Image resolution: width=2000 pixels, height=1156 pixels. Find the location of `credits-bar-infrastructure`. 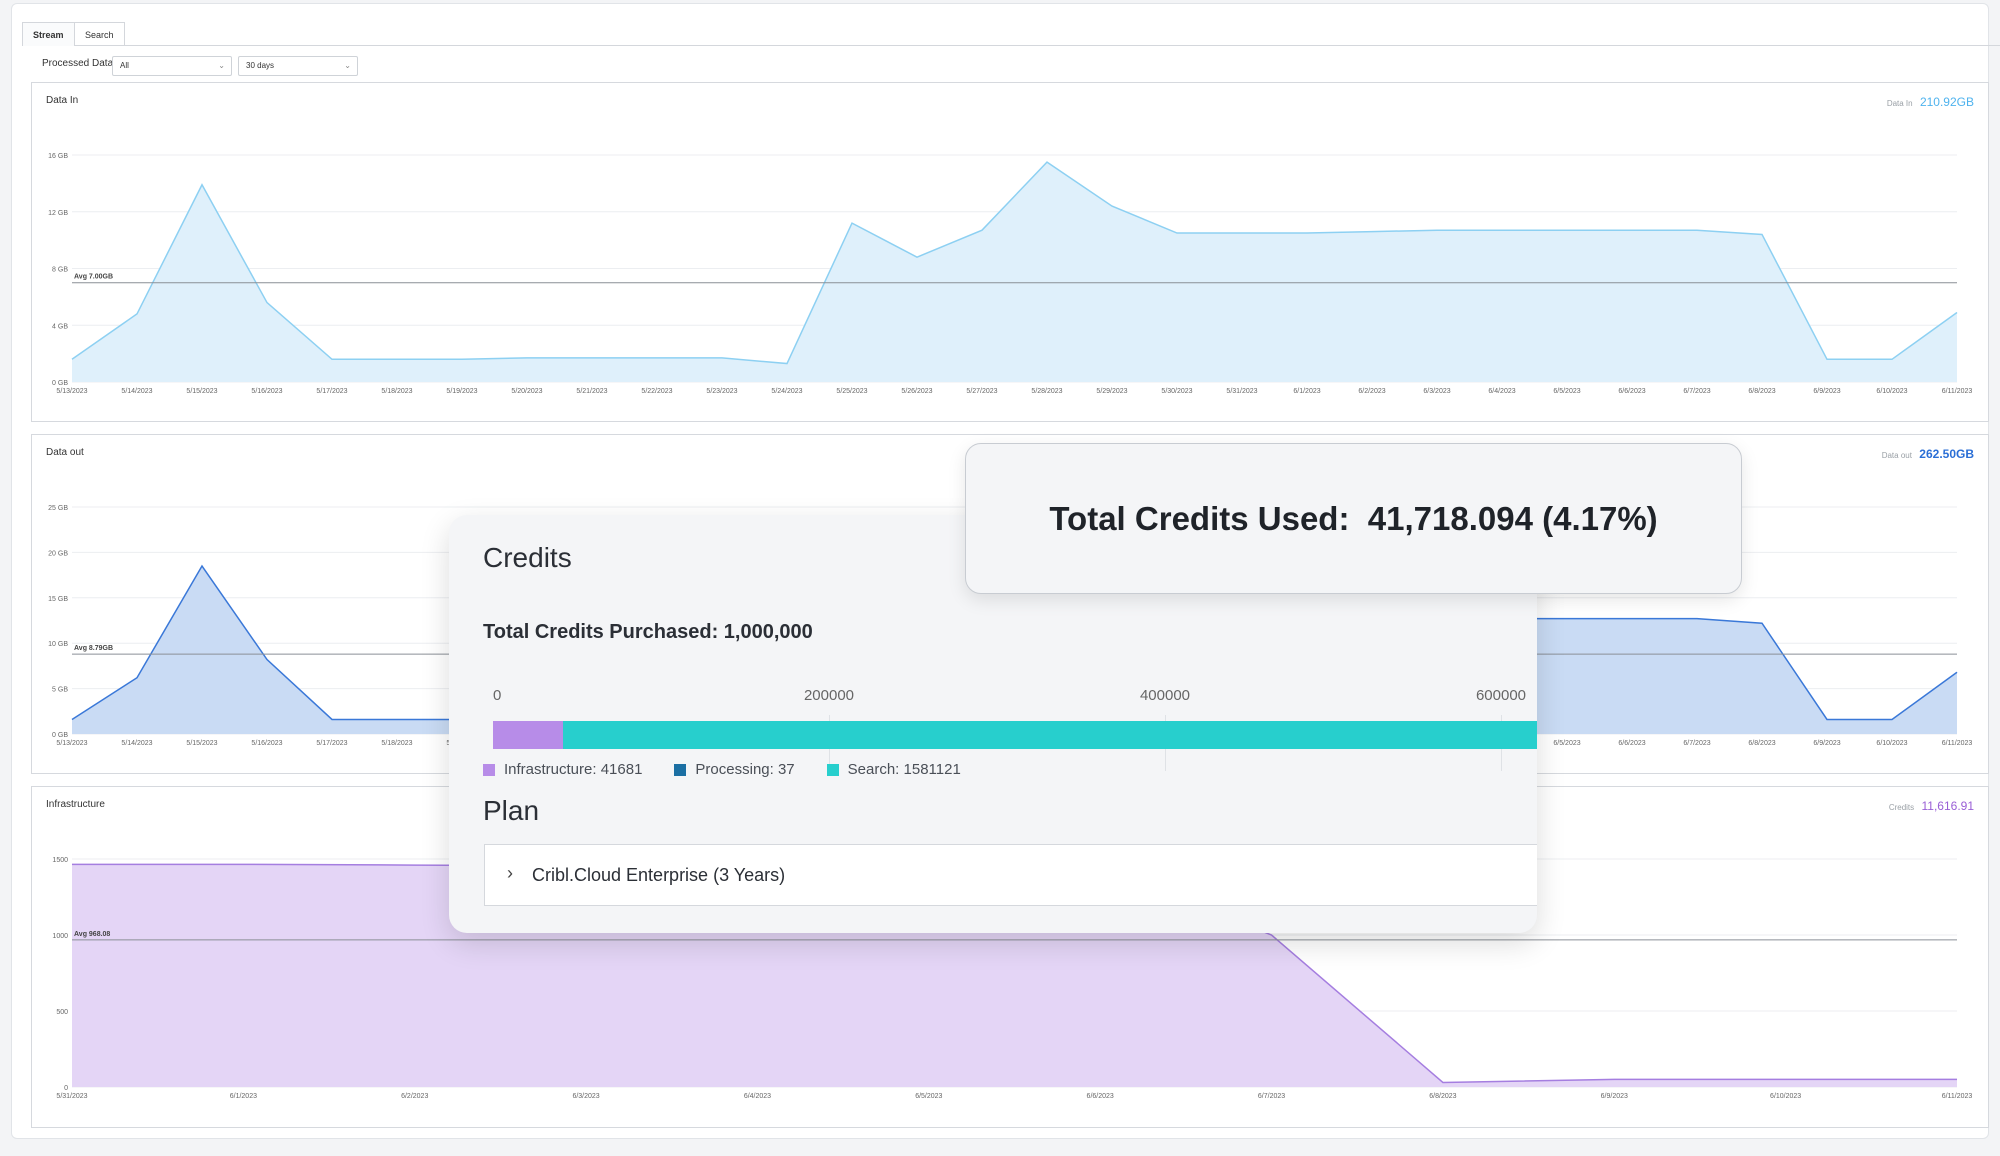

credits-bar-infrastructure is located at coordinates (528, 735).